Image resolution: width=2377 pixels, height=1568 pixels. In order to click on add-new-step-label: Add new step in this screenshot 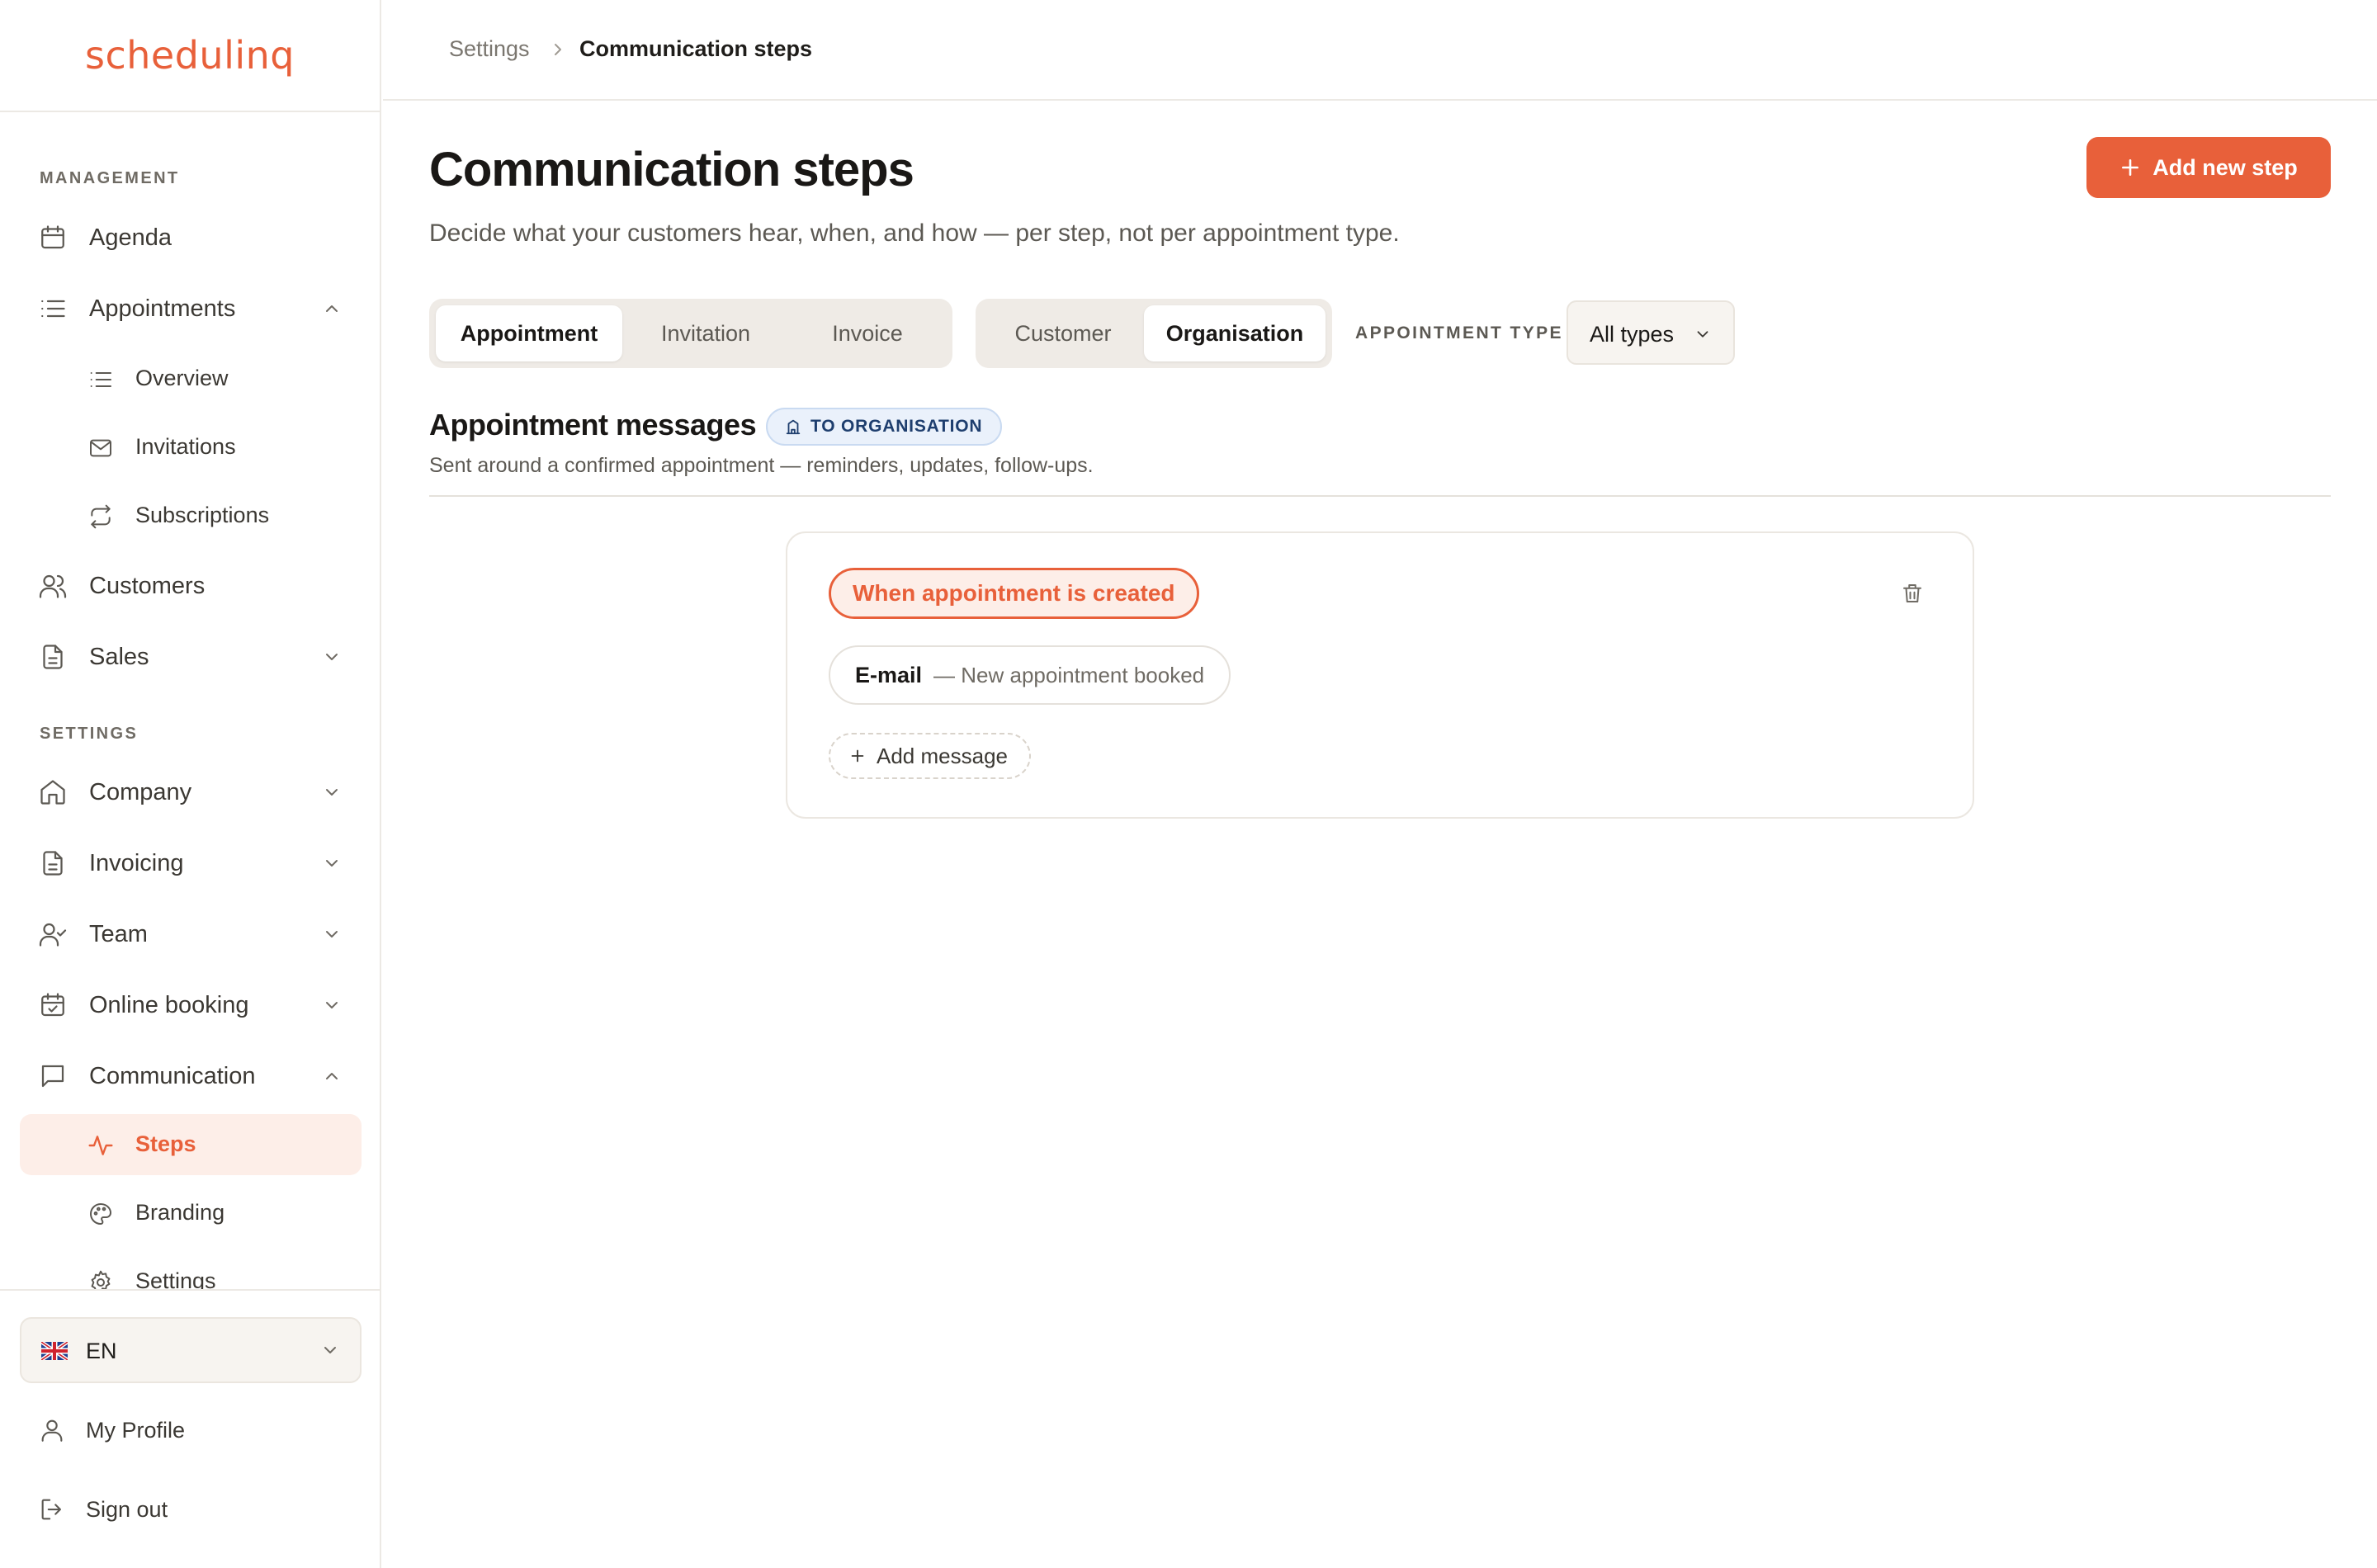, I will do `click(2225, 167)`.